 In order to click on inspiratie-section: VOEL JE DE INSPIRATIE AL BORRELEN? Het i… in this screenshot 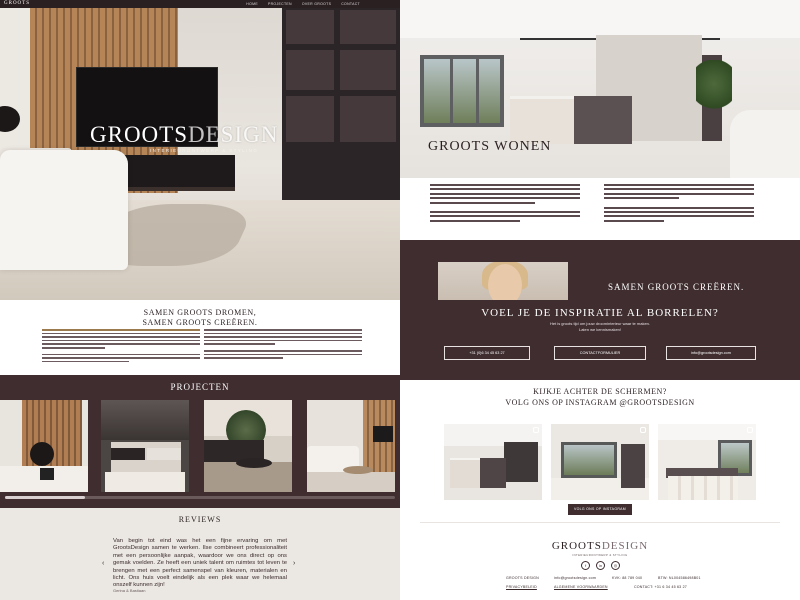, I will do `click(600, 340)`.